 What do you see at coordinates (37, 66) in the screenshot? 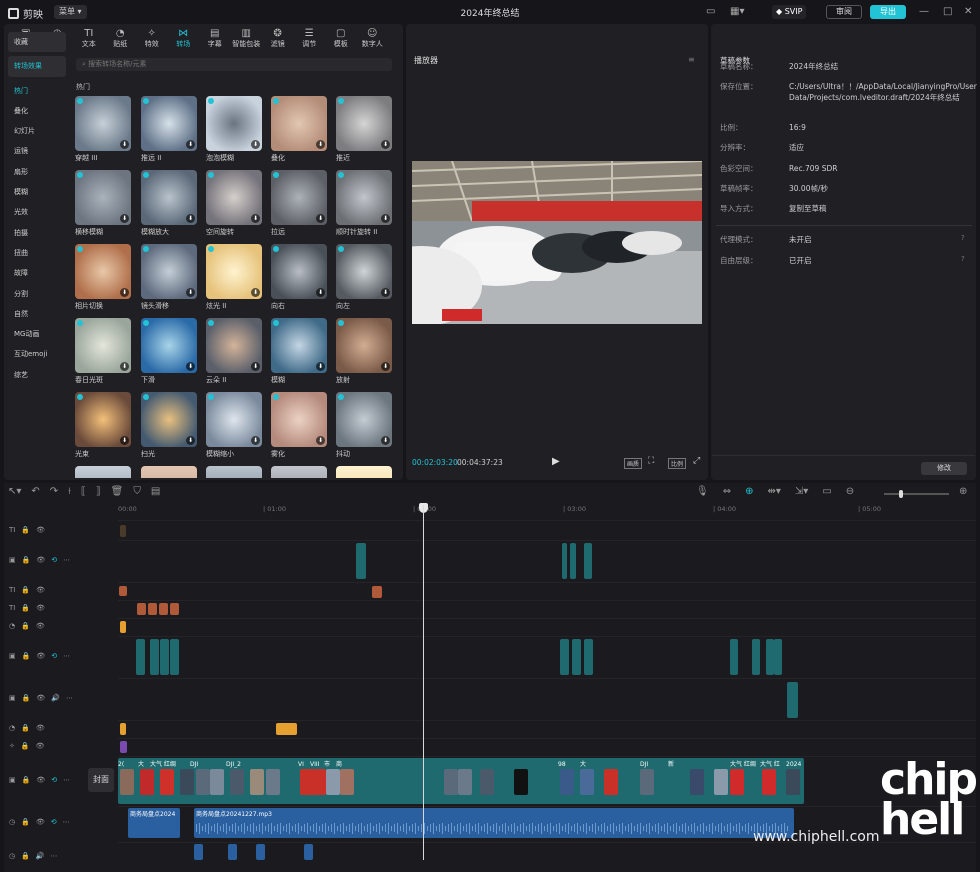
I see `sidebar-group-transitions: 转场效果` at bounding box center [37, 66].